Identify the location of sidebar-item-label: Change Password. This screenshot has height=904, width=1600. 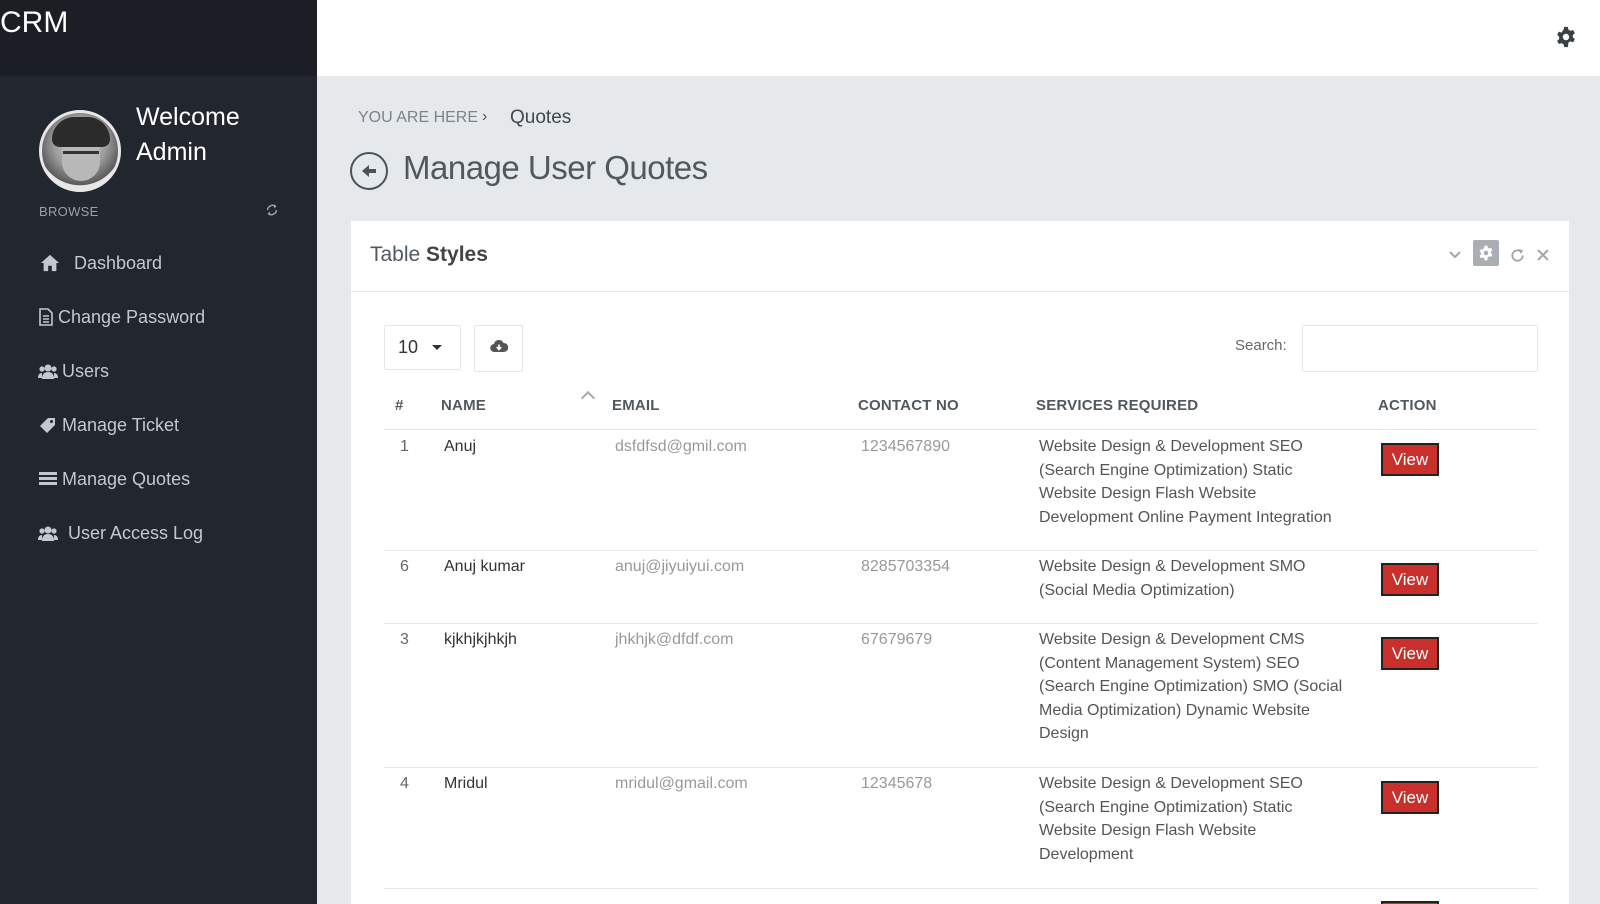
(132, 316).